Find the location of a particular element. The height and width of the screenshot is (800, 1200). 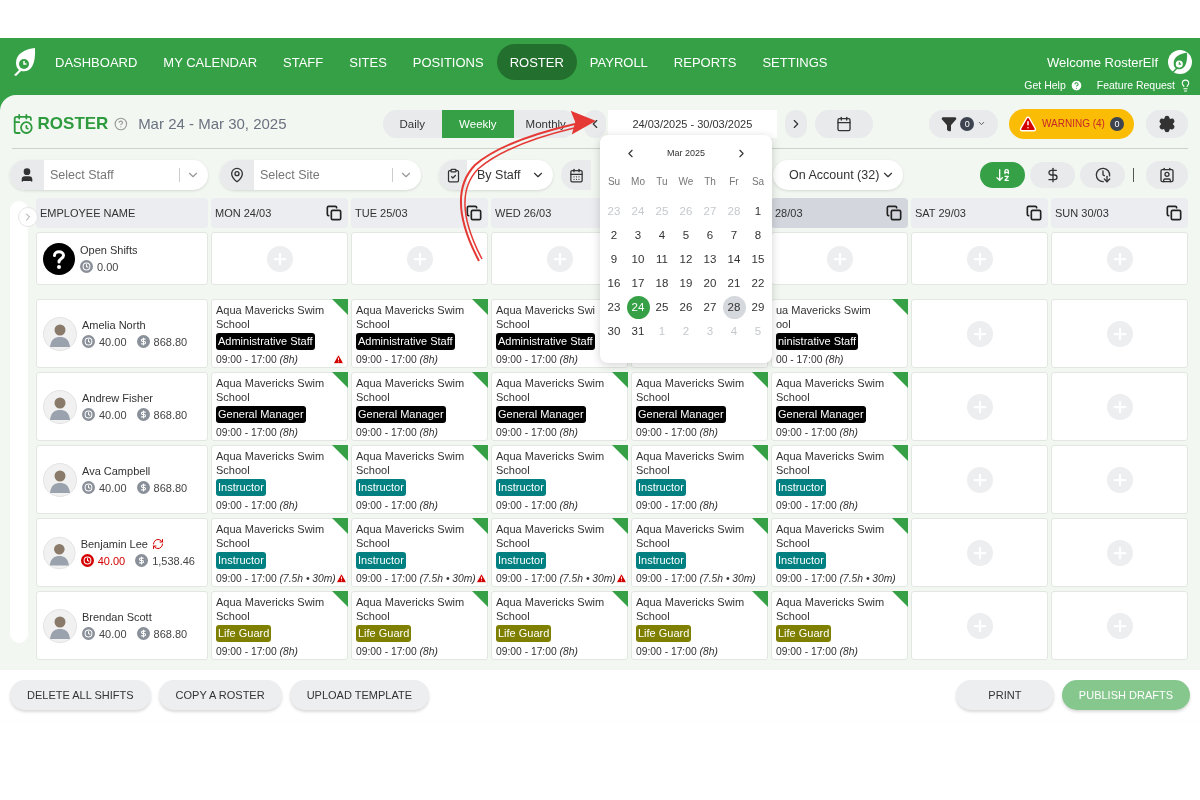

calendar-icon is located at coordinates (576, 175).